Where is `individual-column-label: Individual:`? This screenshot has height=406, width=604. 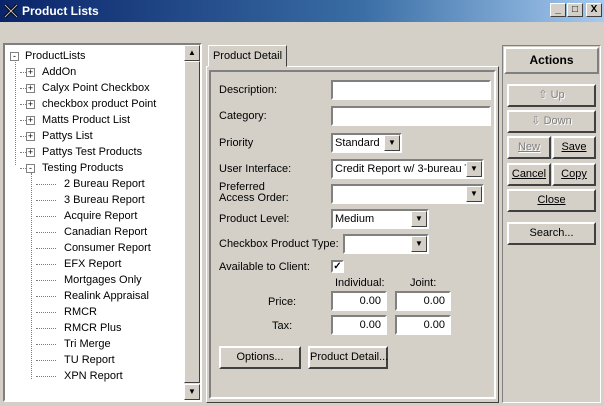 individual-column-label: Individual: is located at coordinates (360, 283).